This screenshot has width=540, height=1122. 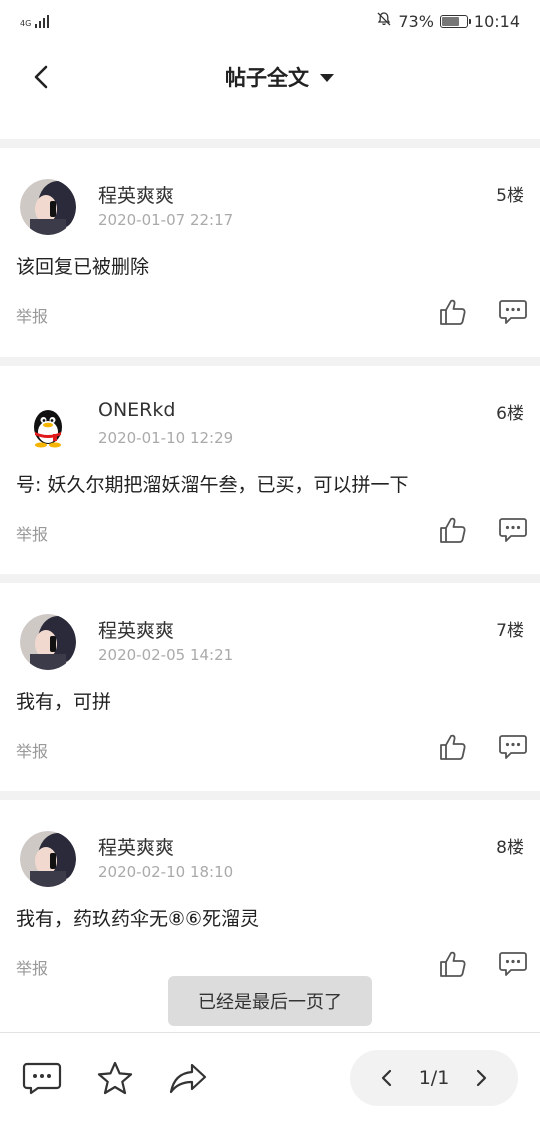 I want to click on pagination: 1/1, so click(x=434, y=1078).